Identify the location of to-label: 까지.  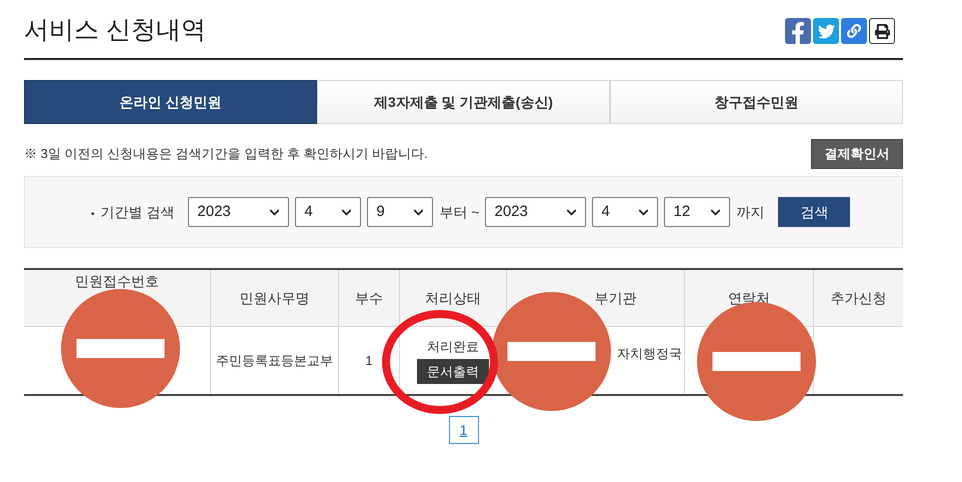
(750, 212).